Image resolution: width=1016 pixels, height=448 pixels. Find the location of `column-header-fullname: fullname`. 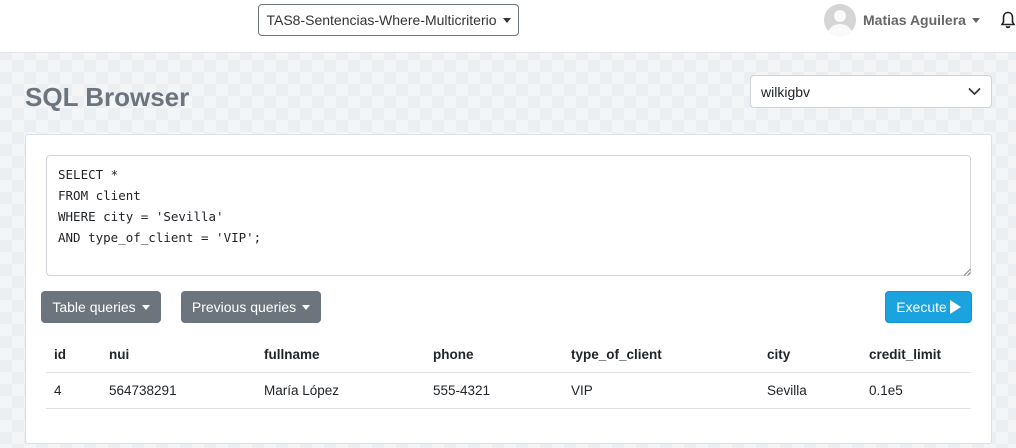

column-header-fullname: fullname is located at coordinates (340, 355).